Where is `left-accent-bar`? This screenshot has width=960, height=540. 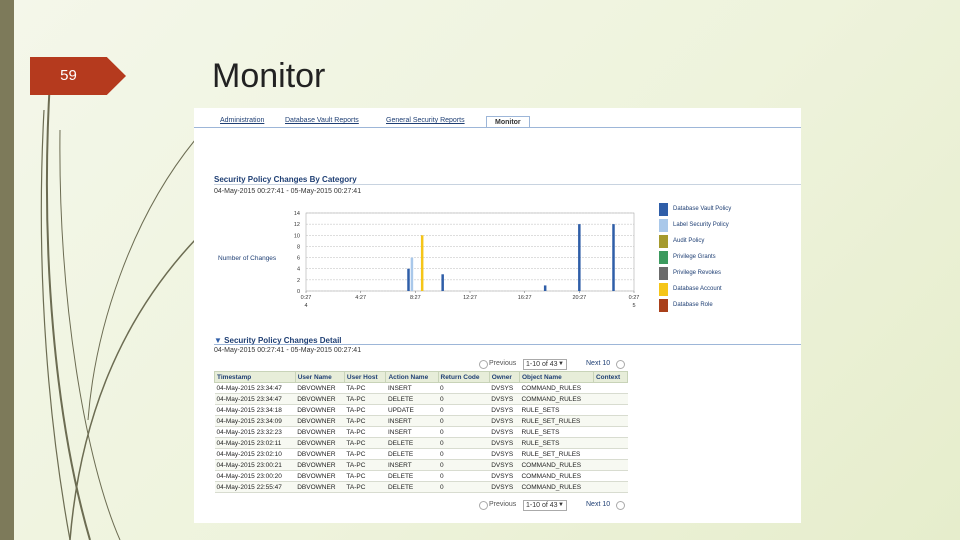 left-accent-bar is located at coordinates (7, 270).